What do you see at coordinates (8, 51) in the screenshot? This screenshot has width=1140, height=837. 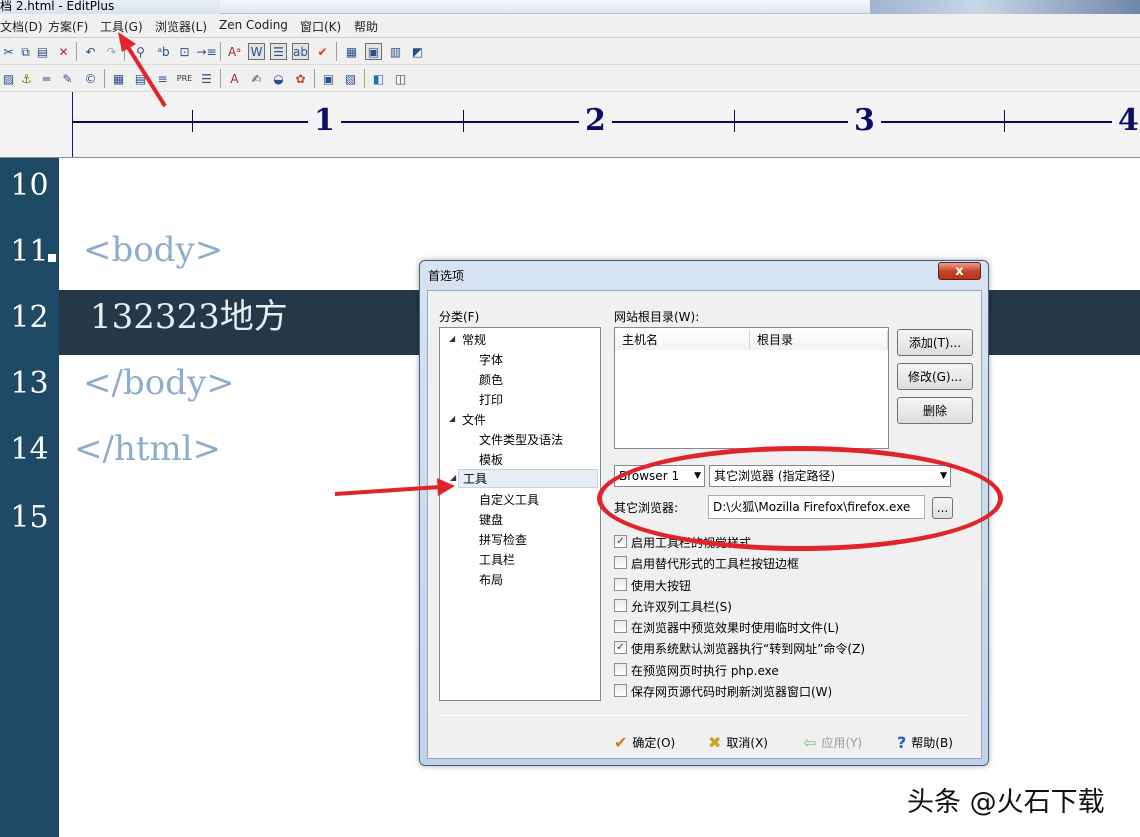 I see `cut-icon: ✂` at bounding box center [8, 51].